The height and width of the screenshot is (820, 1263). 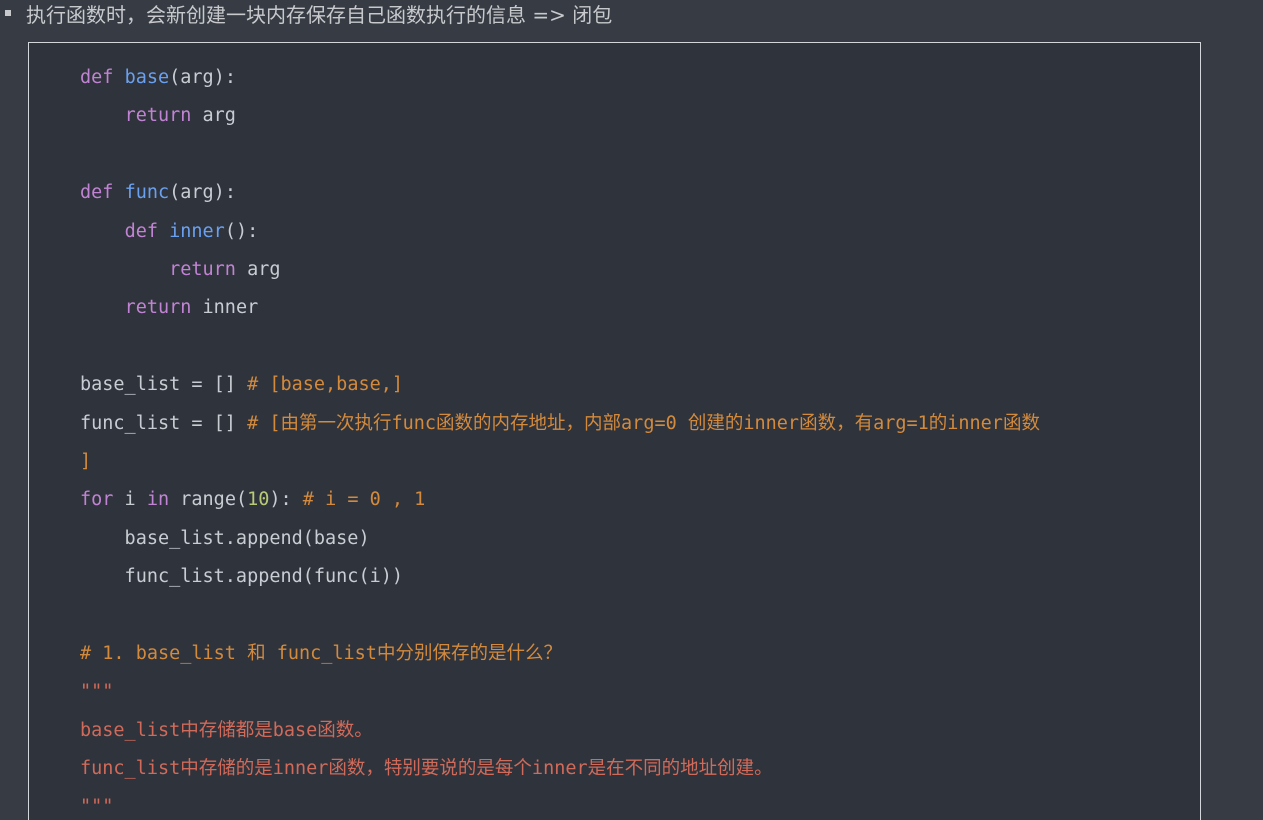 What do you see at coordinates (560, 462) in the screenshot?
I see `code-line: ]` at bounding box center [560, 462].